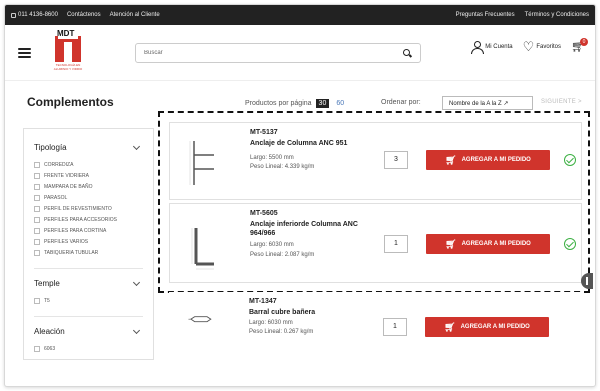 Image resolution: width=600 pixels, height=391 pixels. What do you see at coordinates (584, 42) in the screenshot?
I see `cart-count-badge: 0` at bounding box center [584, 42].